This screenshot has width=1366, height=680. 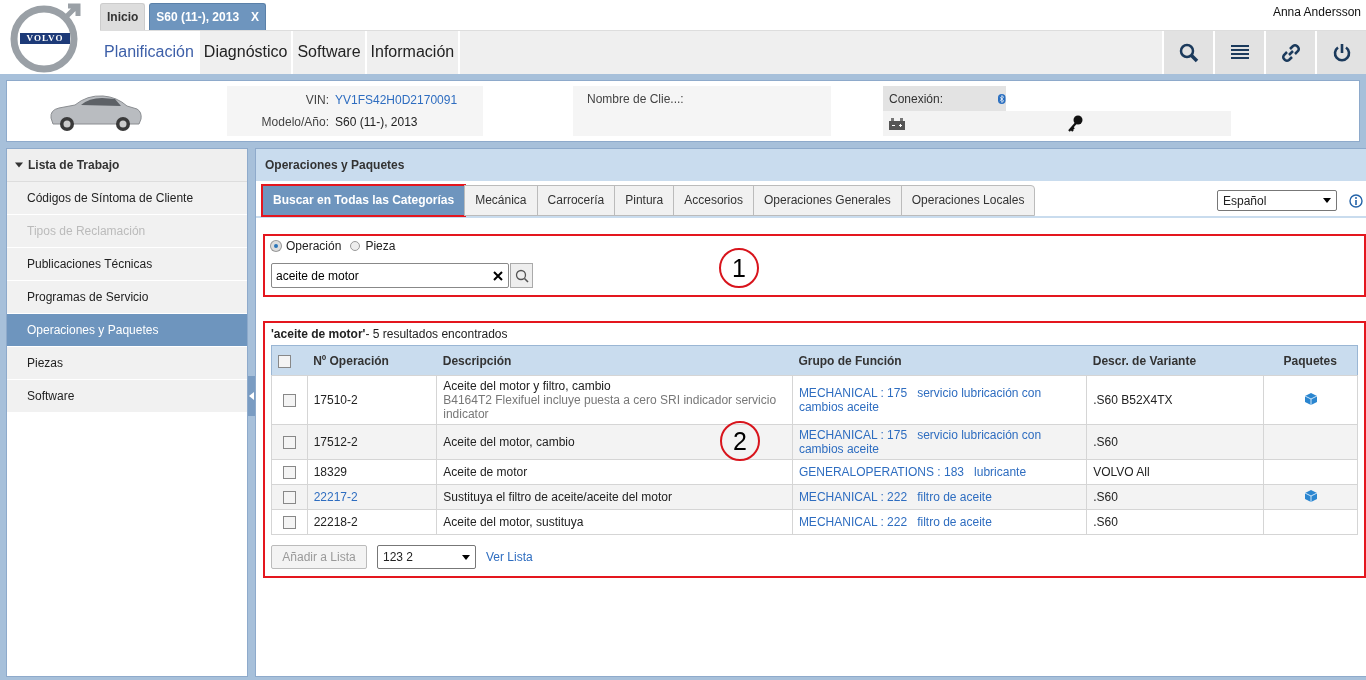 I want to click on category-tab: Operaciones Generales, so click(x=827, y=200).